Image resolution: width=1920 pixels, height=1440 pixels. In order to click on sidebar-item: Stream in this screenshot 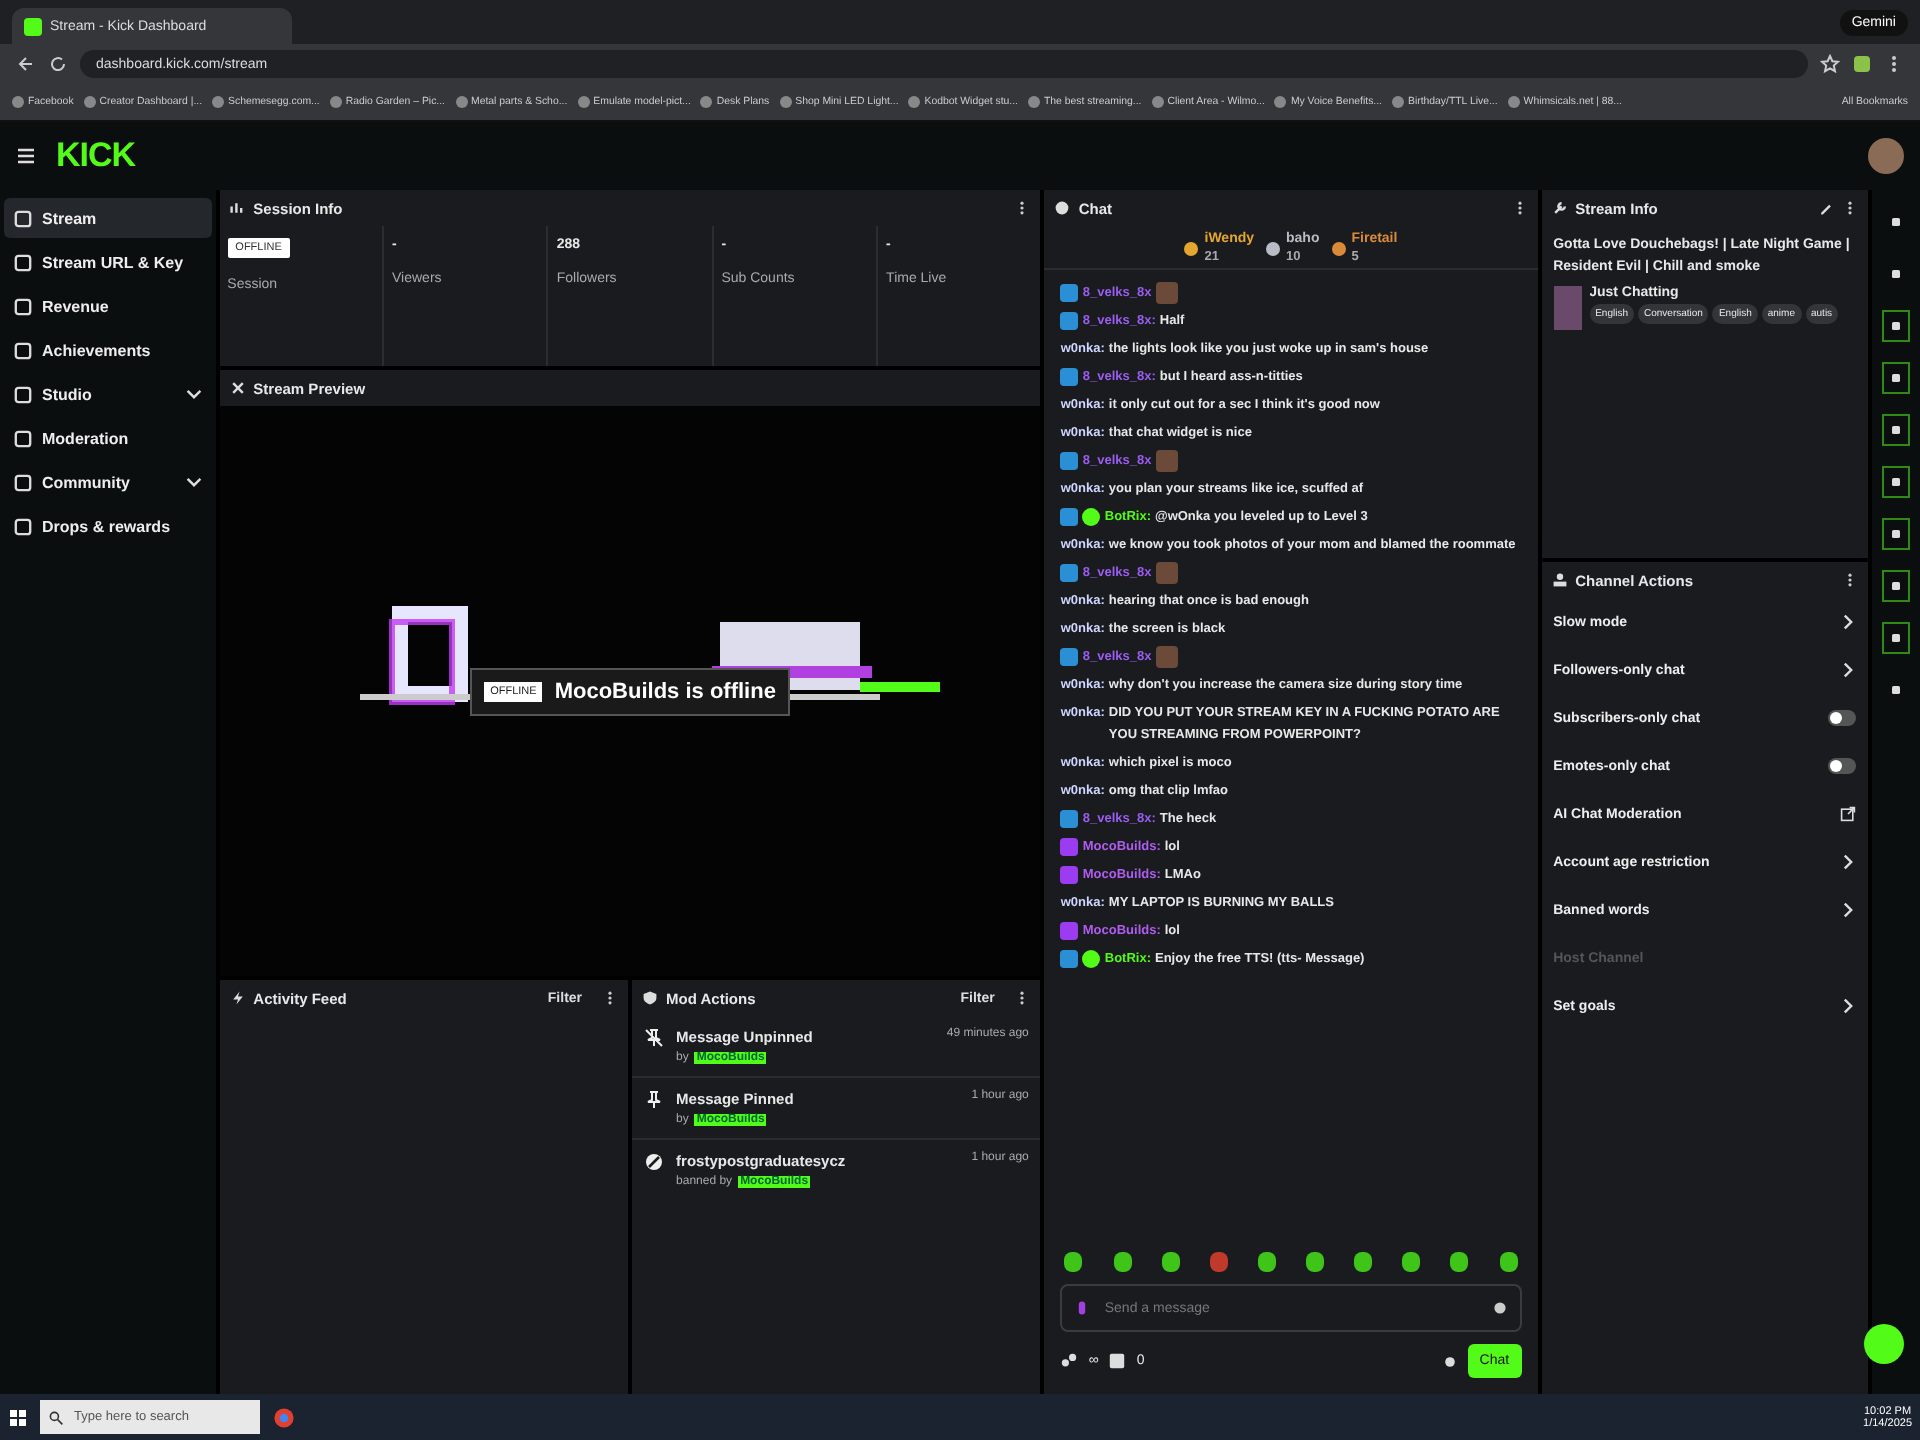, I will do `click(108, 218)`.